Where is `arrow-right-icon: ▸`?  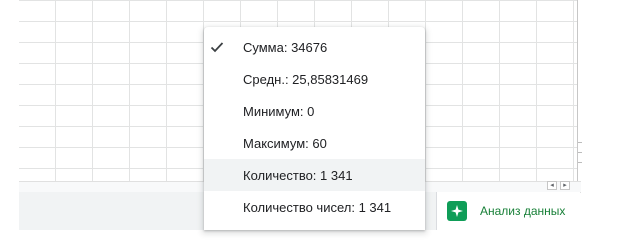 arrow-right-icon: ▸ is located at coordinates (565, 185).